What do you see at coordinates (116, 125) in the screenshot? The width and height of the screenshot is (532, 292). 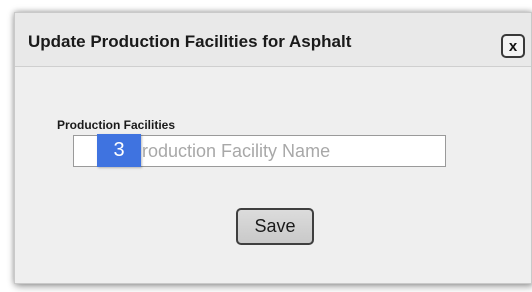 I see `production-facilities-label: Production Facilities` at bounding box center [116, 125].